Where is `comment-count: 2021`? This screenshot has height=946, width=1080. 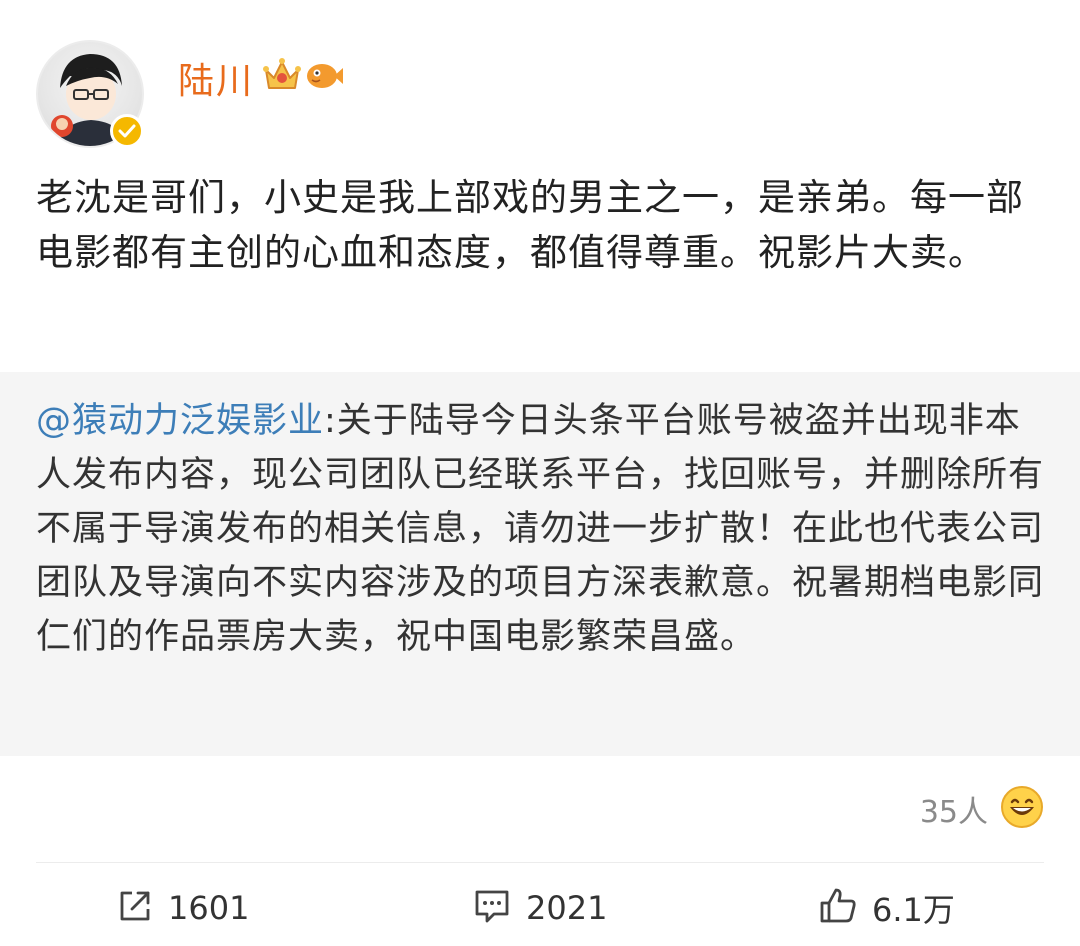 comment-count: 2021 is located at coordinates (567, 908).